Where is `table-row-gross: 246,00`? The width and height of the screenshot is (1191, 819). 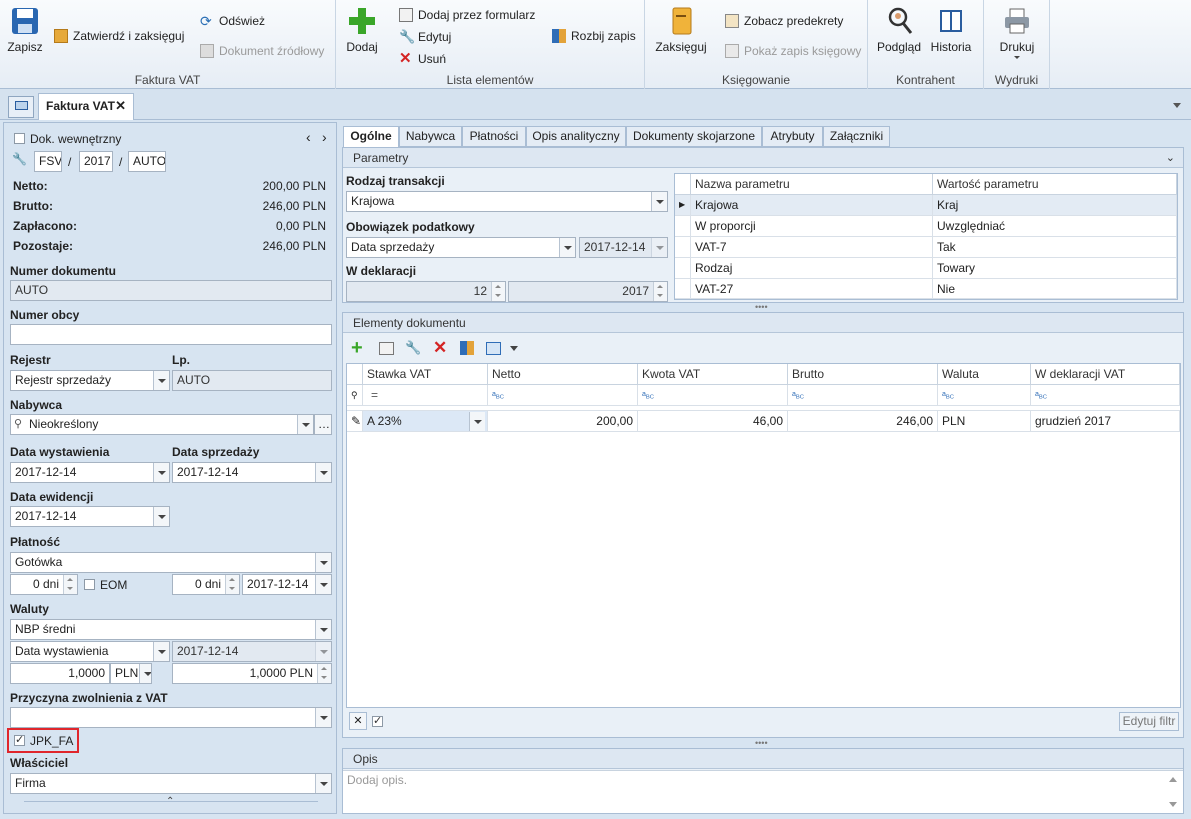
table-row-gross: 246,00 is located at coordinates (863, 421).